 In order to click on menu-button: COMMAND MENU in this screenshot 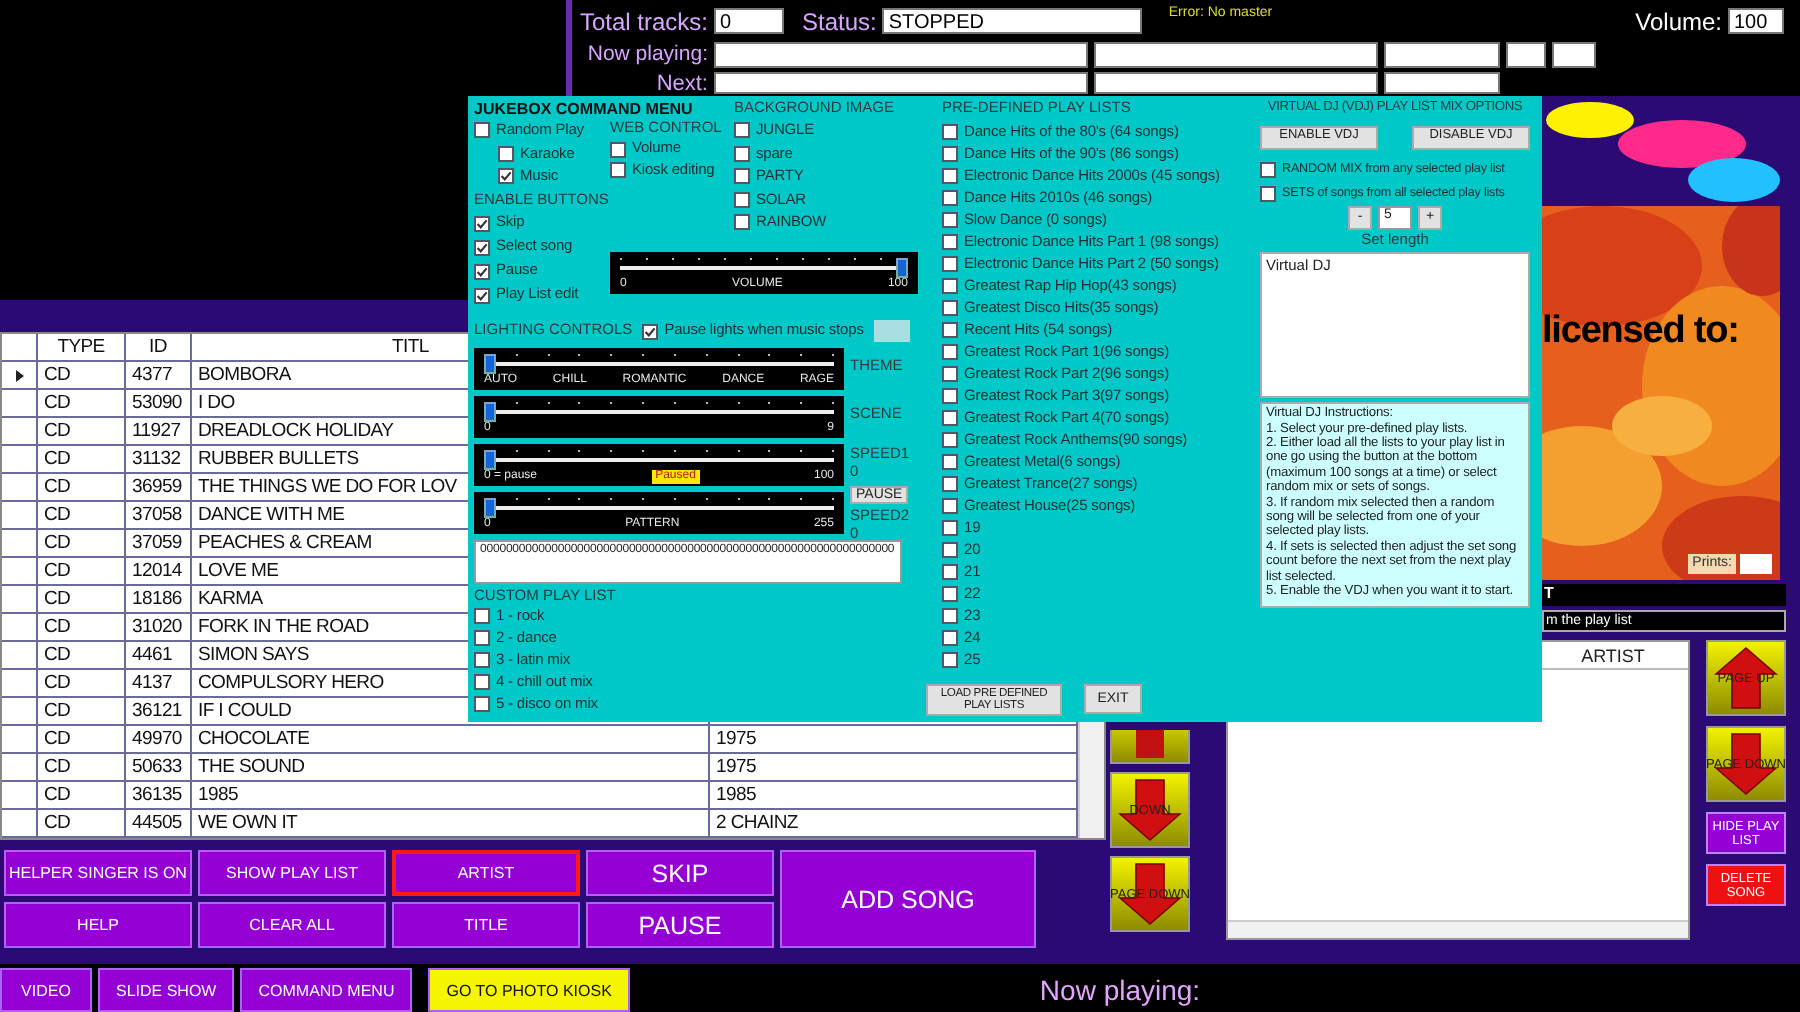, I will do `click(326, 990)`.